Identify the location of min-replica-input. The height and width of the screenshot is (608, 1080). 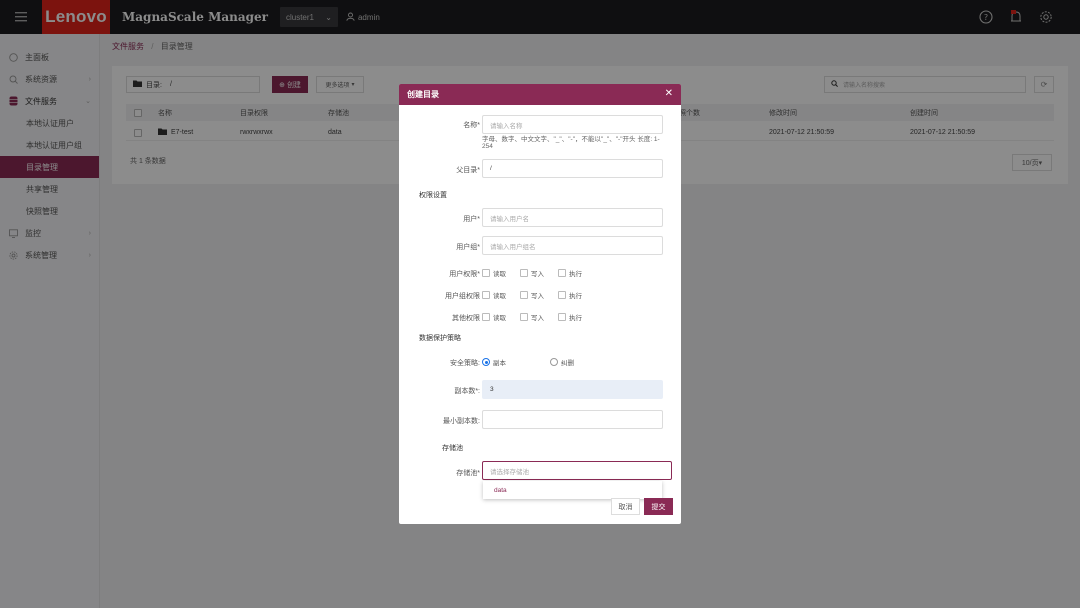
(572, 419).